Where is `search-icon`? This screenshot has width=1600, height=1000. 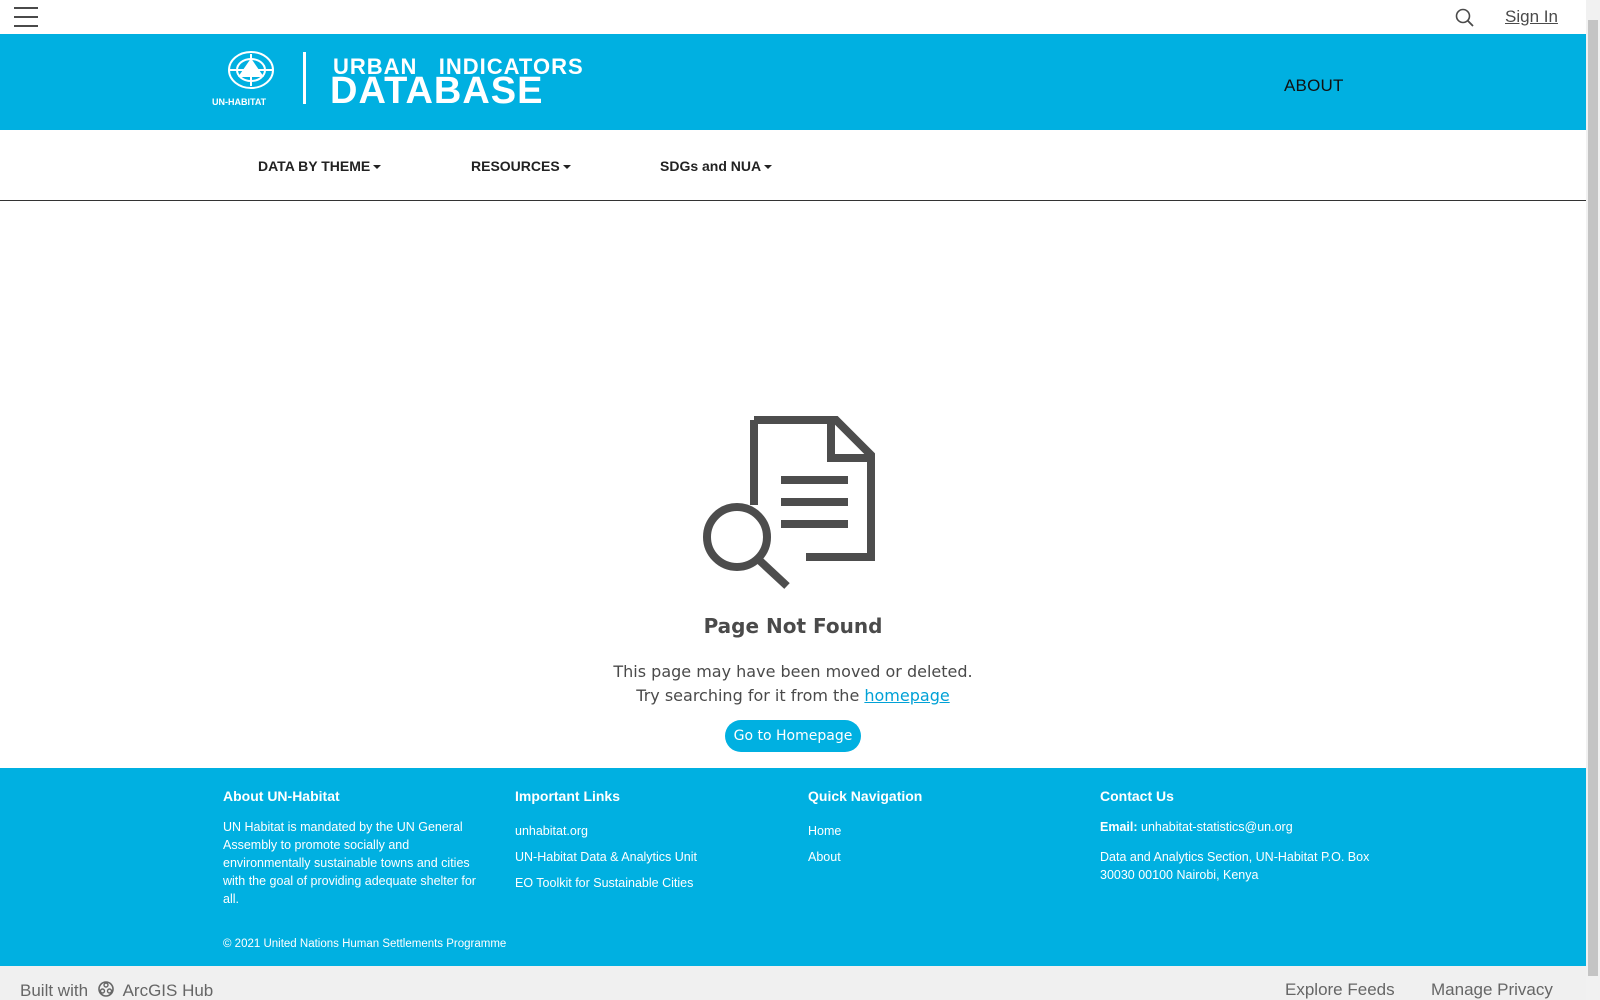
search-icon is located at coordinates (1465, 18).